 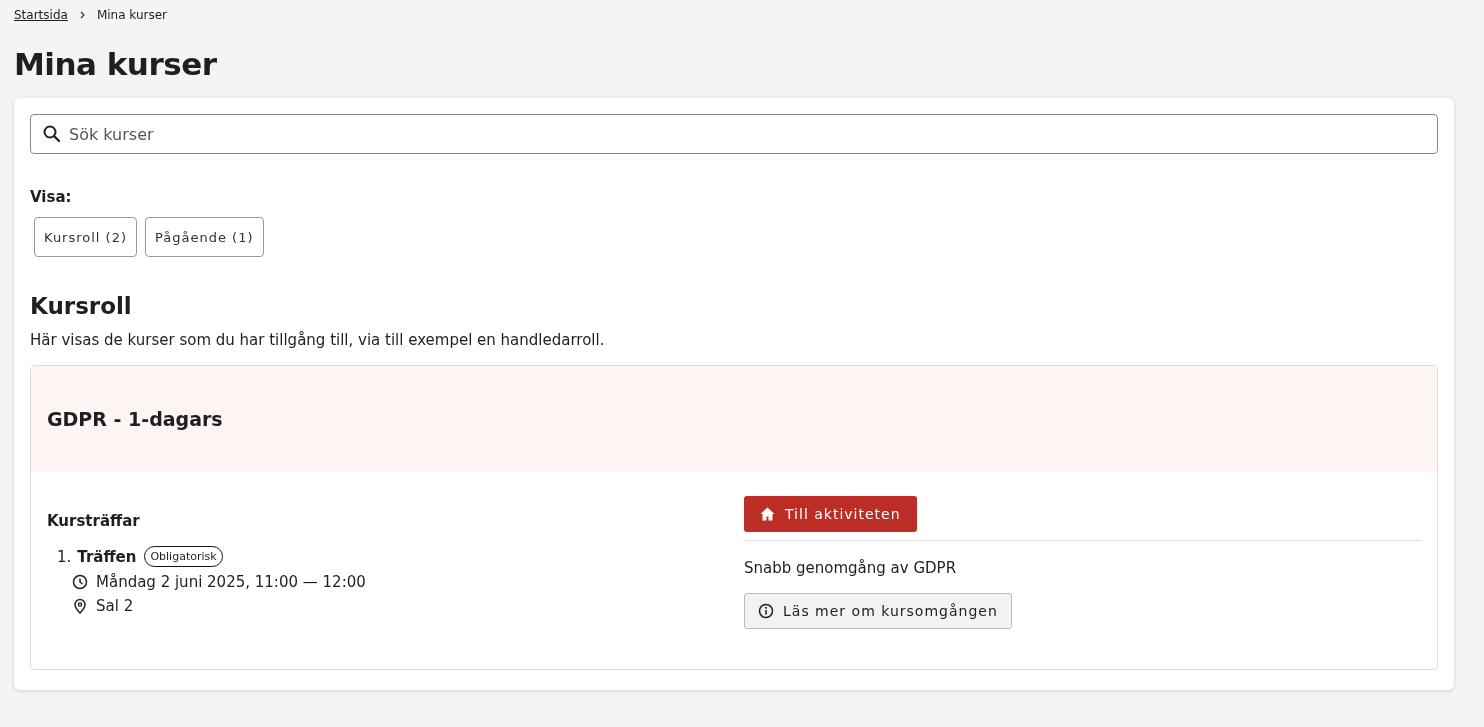 What do you see at coordinates (135, 419) in the screenshot?
I see `course-title: GDPR - 1-dagars` at bounding box center [135, 419].